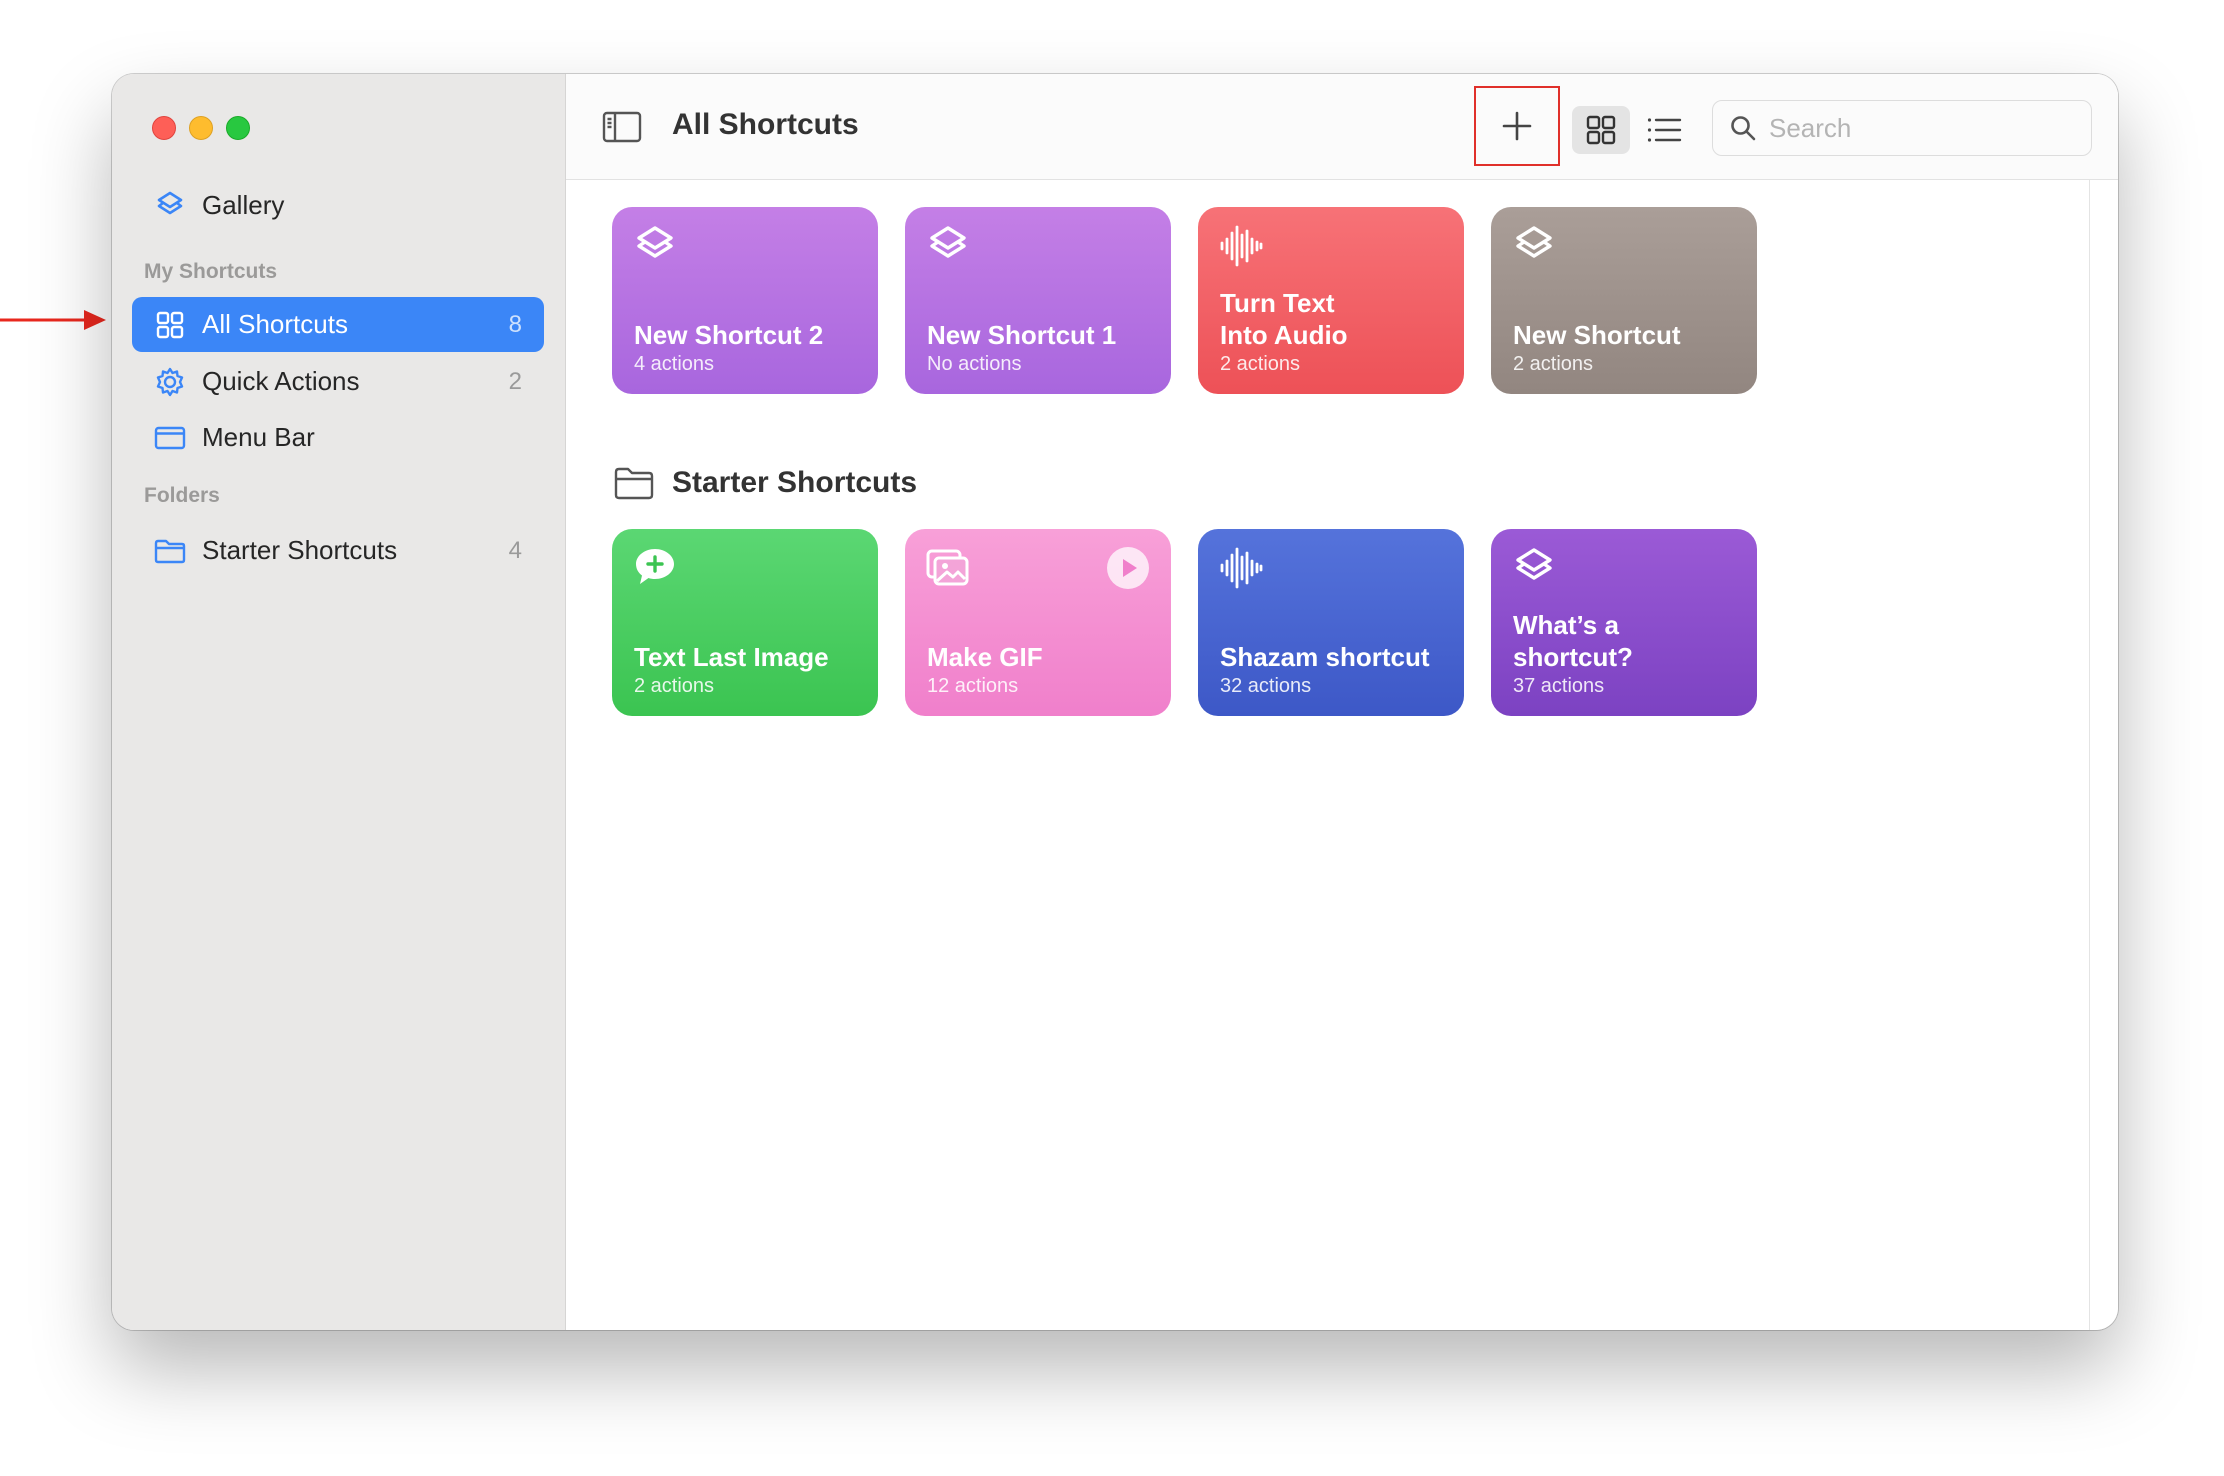 This screenshot has width=2224, height=1476. I want to click on plus-icon, so click(1517, 126).